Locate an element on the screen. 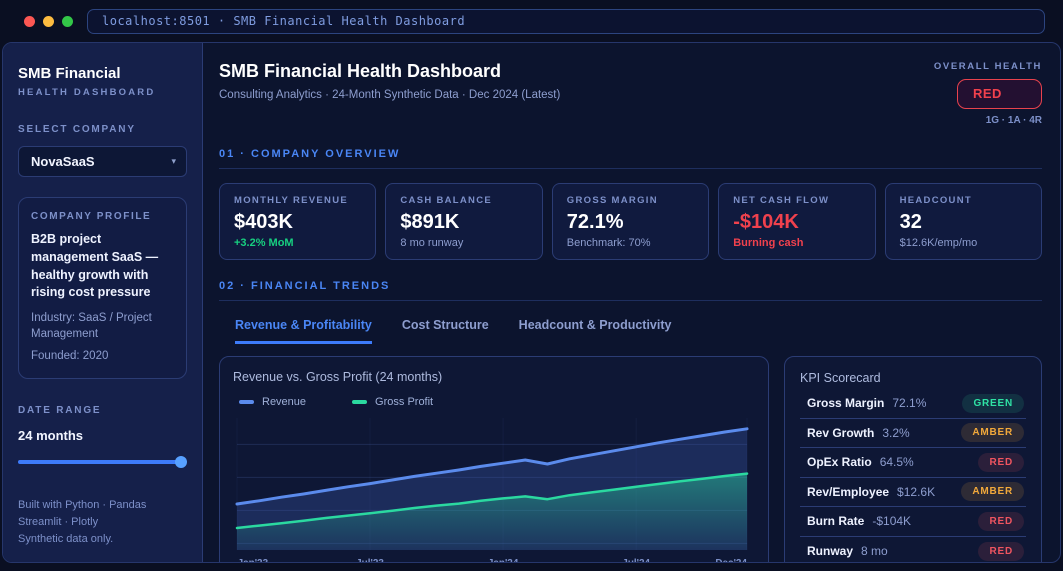 This screenshot has width=1063, height=571. kpi-label: Runway is located at coordinates (830, 551).